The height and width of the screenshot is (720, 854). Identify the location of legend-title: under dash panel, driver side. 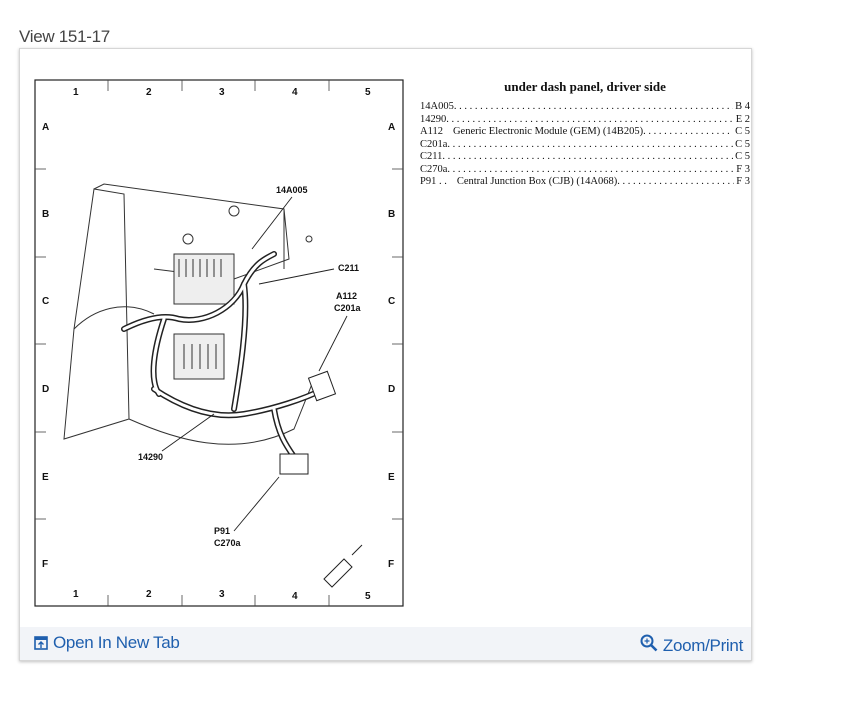
(585, 86).